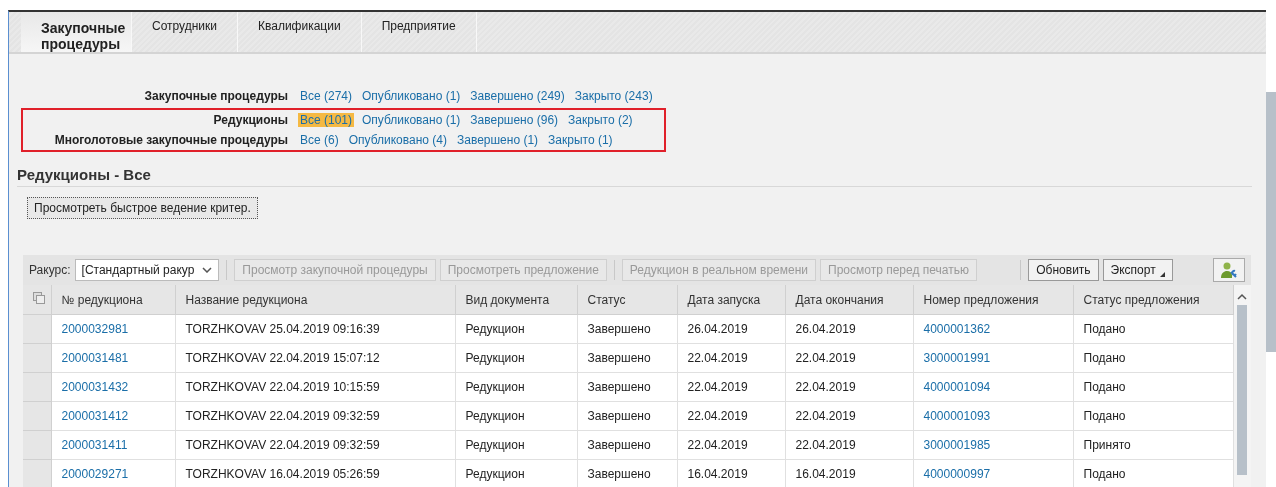  I want to click on chevron-down-icon, so click(207, 270).